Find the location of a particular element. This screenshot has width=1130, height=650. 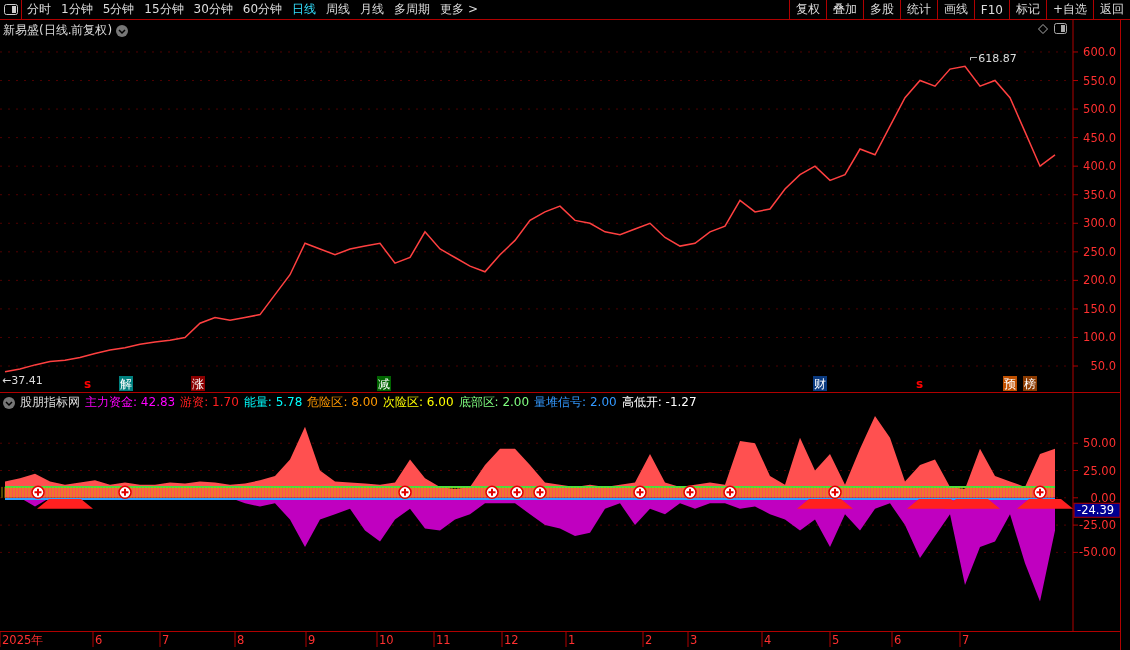

signal-tag: 财 is located at coordinates (820, 383).